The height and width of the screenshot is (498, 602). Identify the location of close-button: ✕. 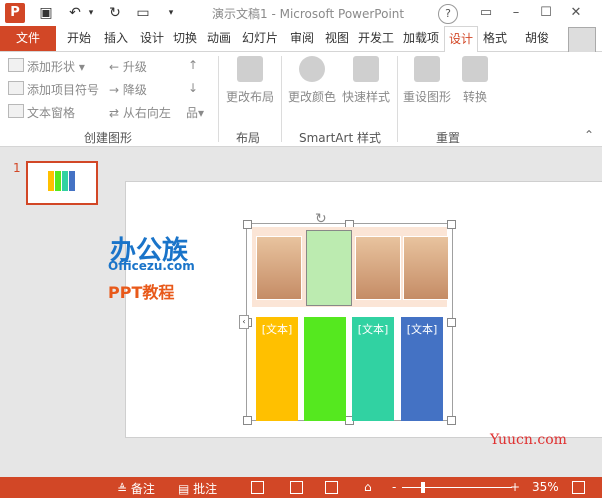
(576, 13).